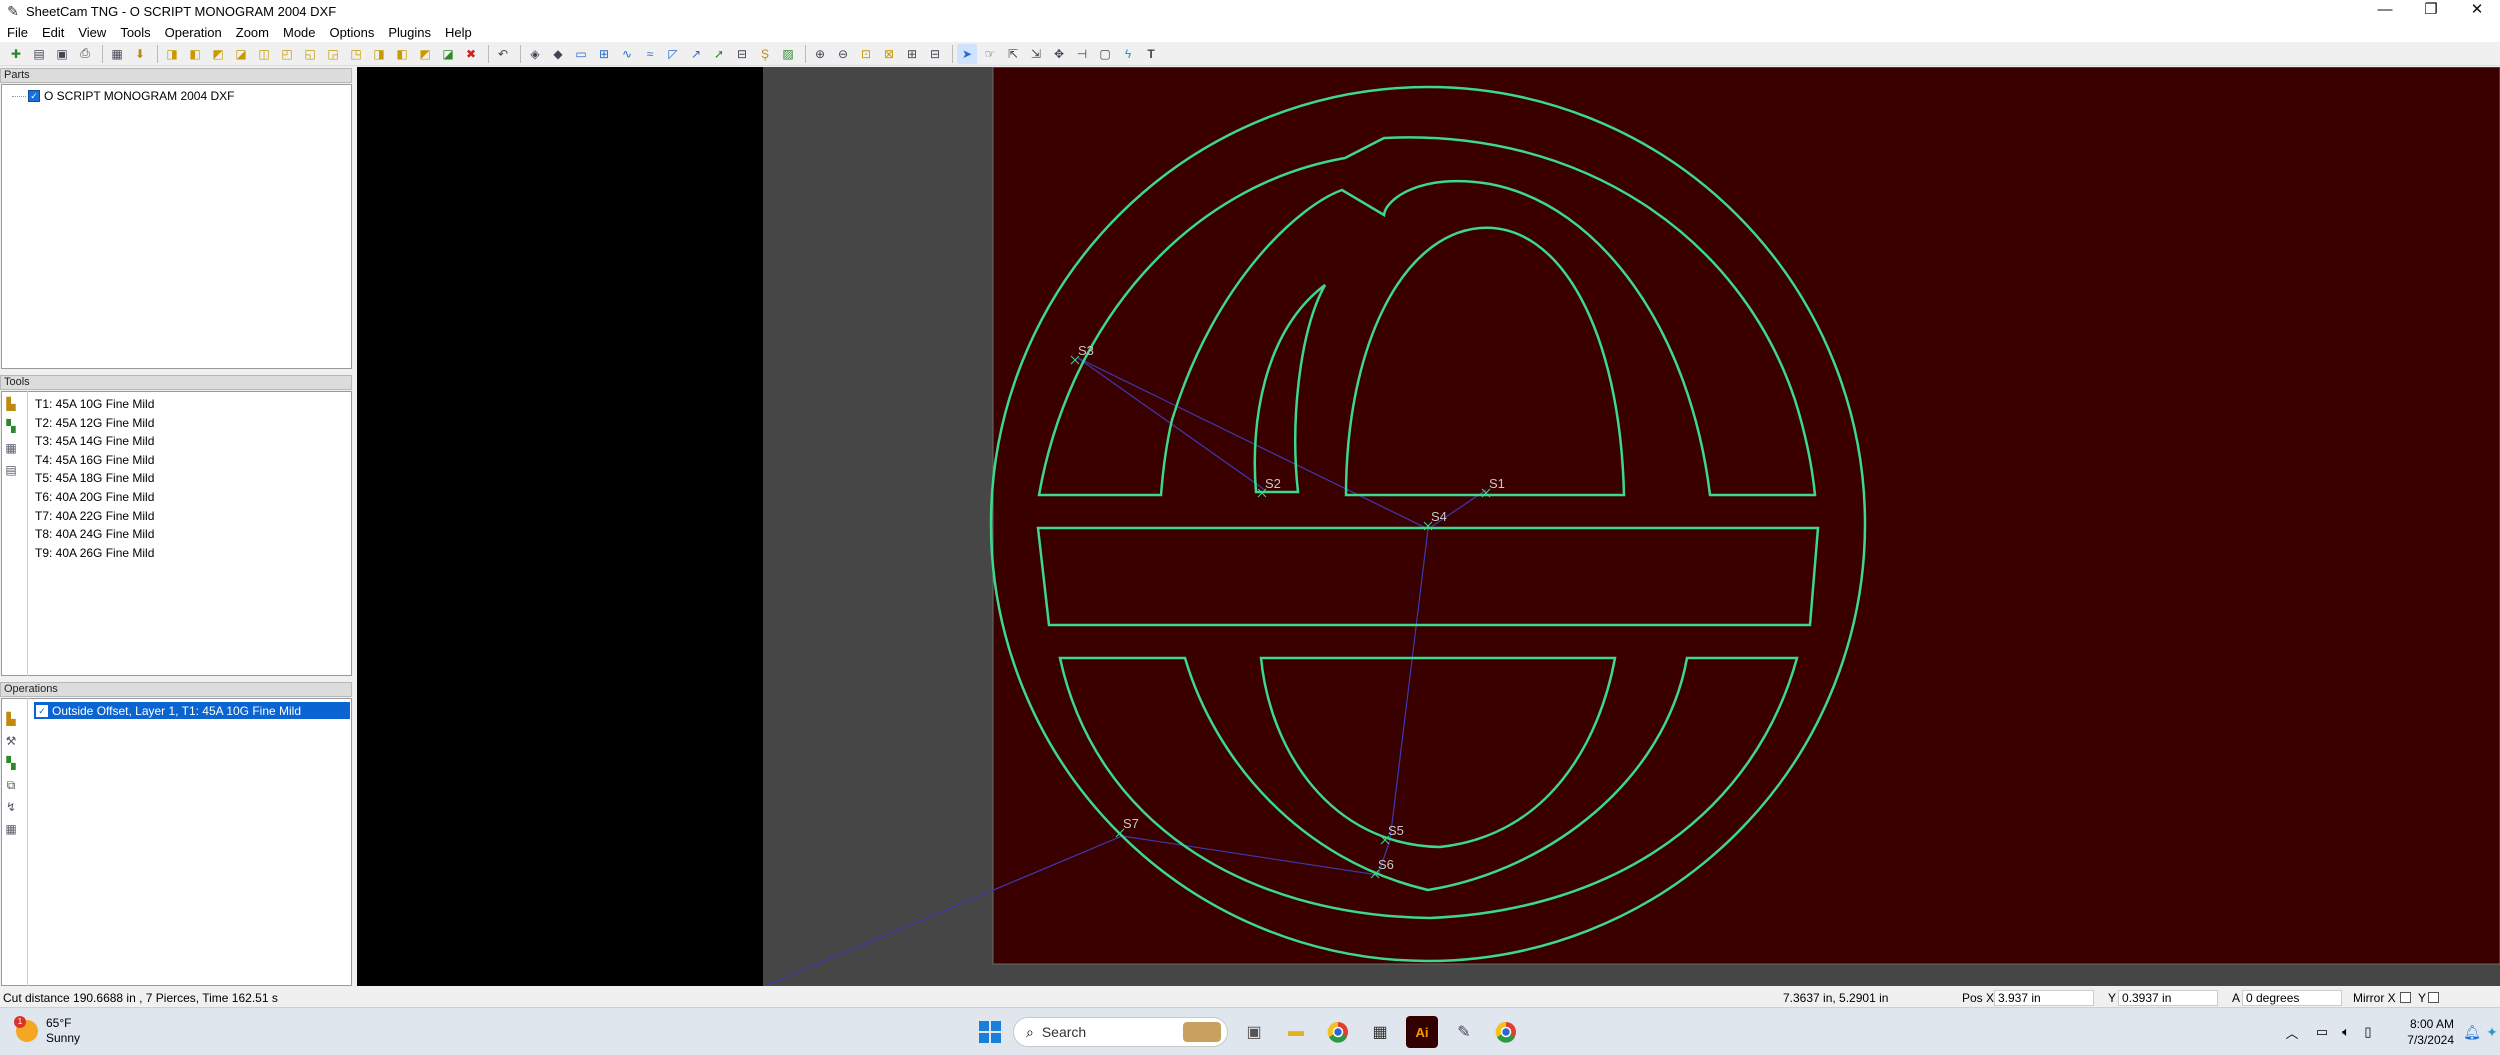 Image resolution: width=2500 pixels, height=1055 pixels. I want to click on undo-icon: ↶, so click(503, 54).